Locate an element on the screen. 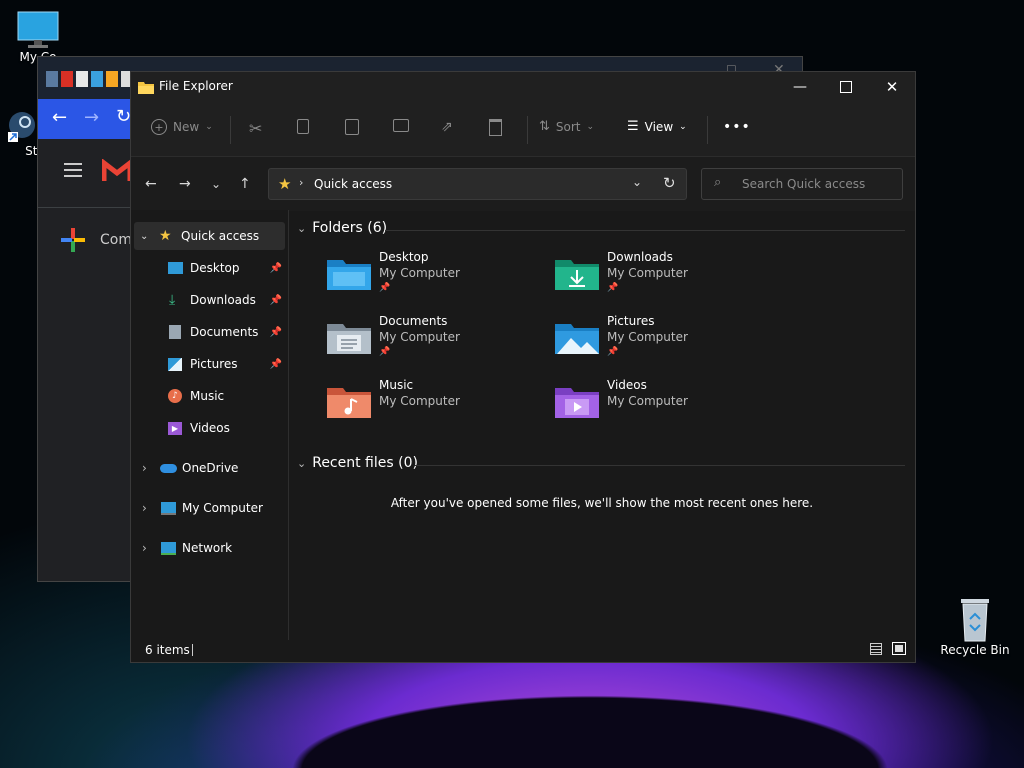 The height and width of the screenshot is (768, 1024). view-label: View is located at coordinates (659, 126).